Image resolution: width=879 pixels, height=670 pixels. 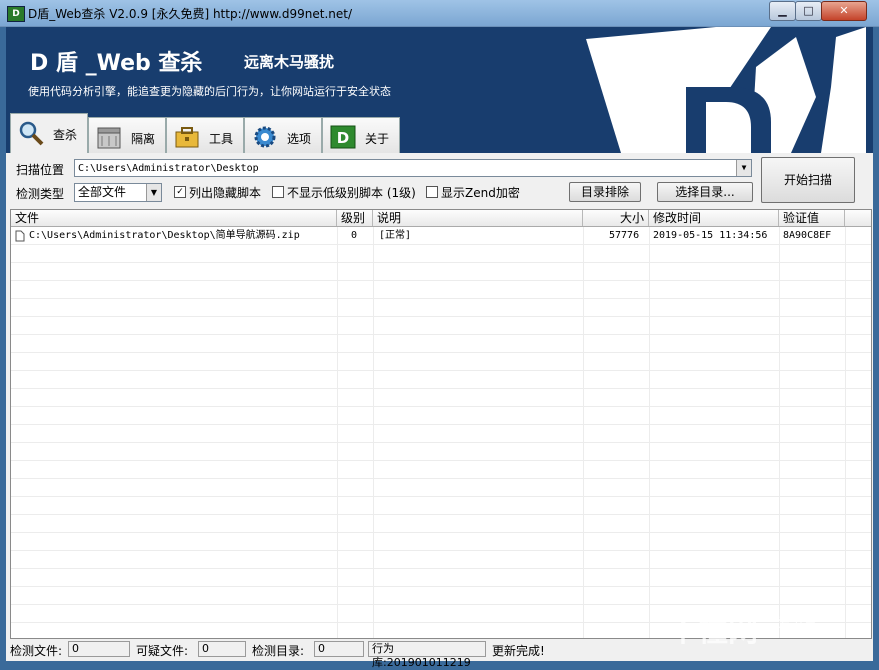 I want to click on scan-type-select: 全部文件 ▼, so click(x=118, y=192).